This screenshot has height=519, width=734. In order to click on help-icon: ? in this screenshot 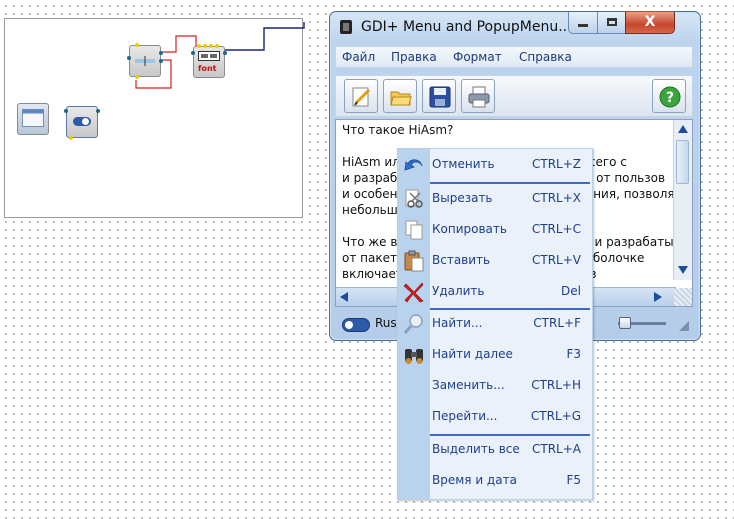, I will do `click(670, 97)`.